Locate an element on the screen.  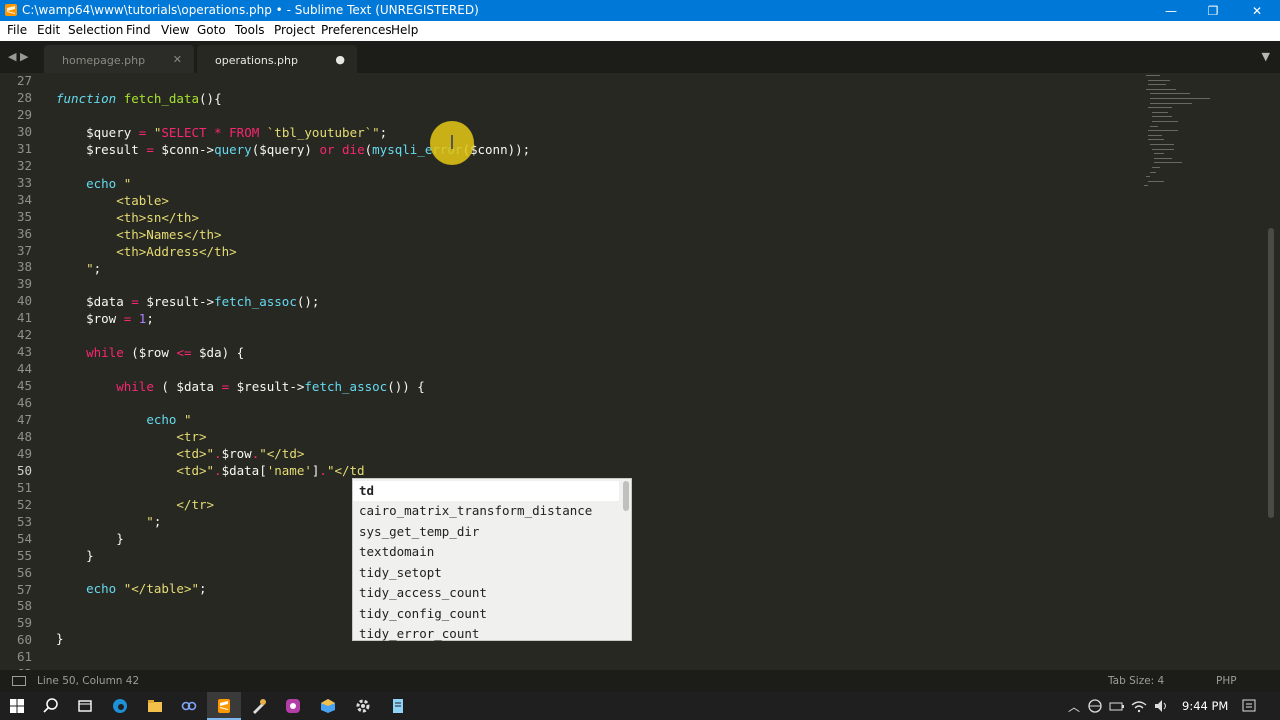
settings-gear-icon is located at coordinates (363, 706).